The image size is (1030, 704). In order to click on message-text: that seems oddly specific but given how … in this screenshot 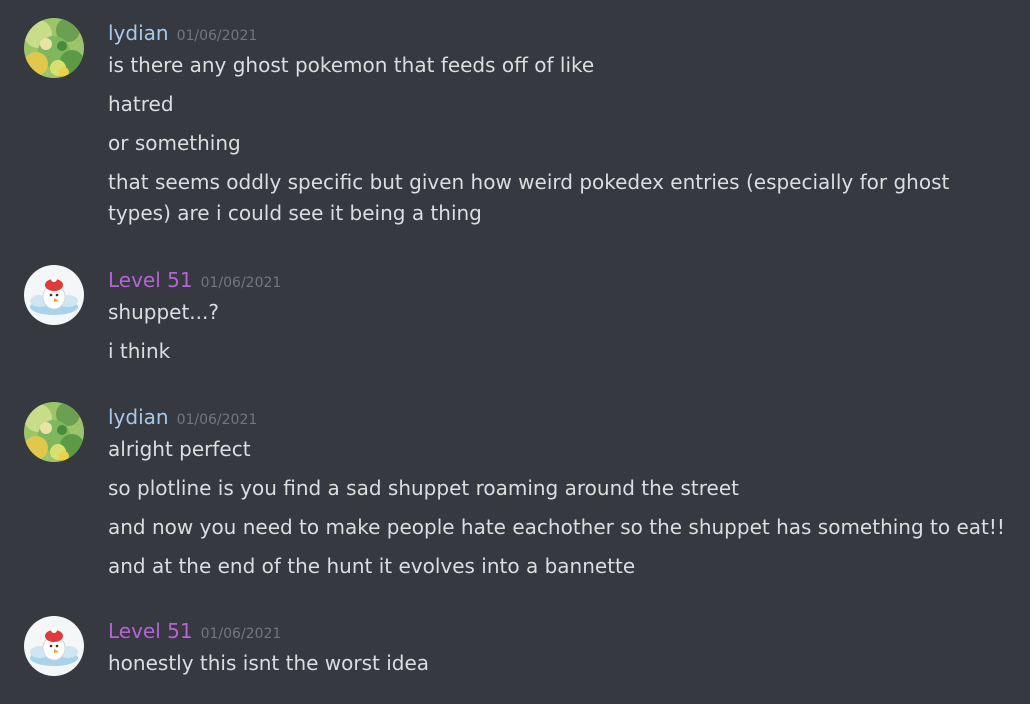, I will do `click(529, 197)`.